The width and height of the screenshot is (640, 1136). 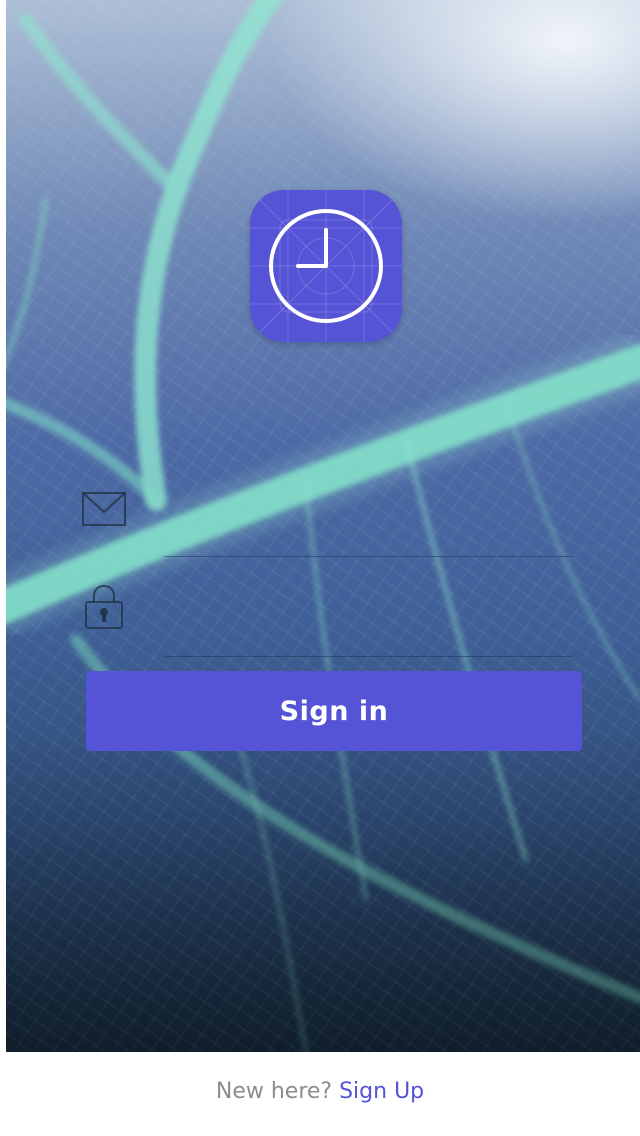 I want to click on password-field, so click(x=368, y=634).